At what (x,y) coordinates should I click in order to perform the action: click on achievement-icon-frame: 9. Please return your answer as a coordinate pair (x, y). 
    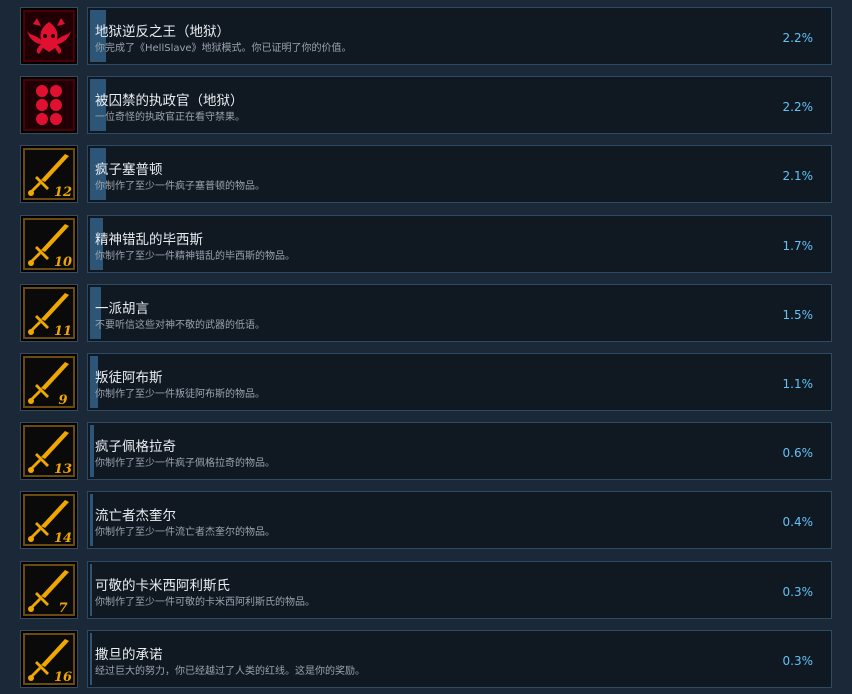
    Looking at the image, I should click on (49, 382).